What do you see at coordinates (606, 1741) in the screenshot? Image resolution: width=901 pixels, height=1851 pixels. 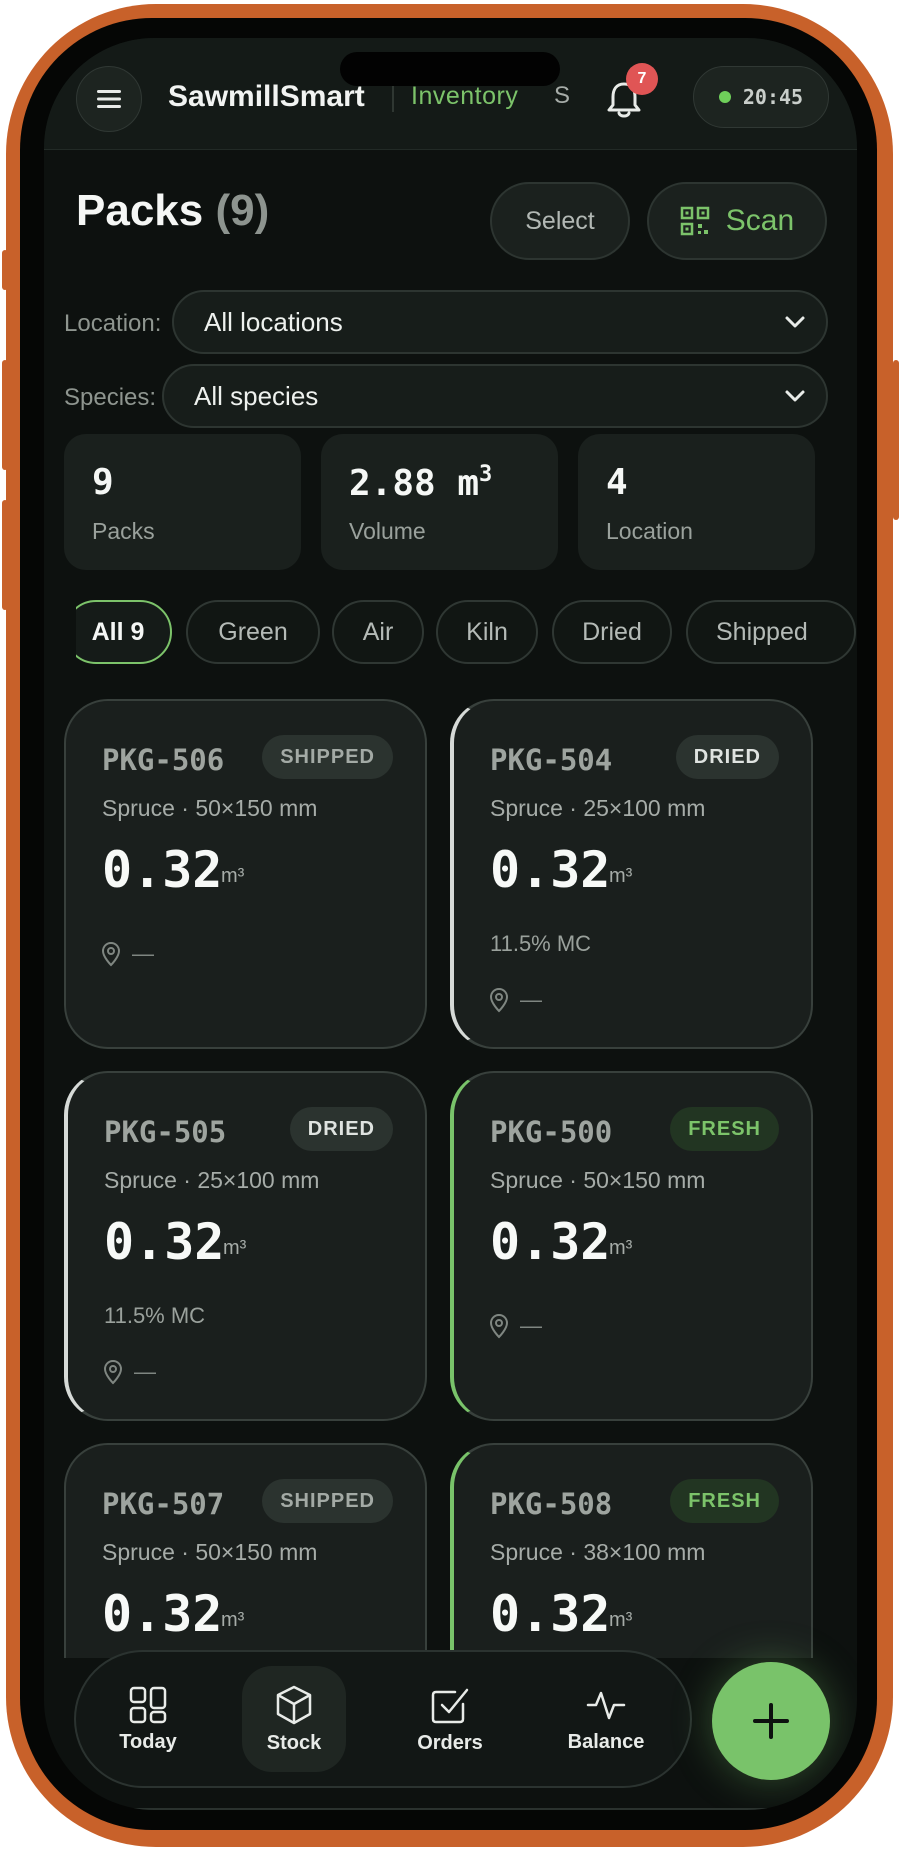 I see `nav-balance-label: Balance` at bounding box center [606, 1741].